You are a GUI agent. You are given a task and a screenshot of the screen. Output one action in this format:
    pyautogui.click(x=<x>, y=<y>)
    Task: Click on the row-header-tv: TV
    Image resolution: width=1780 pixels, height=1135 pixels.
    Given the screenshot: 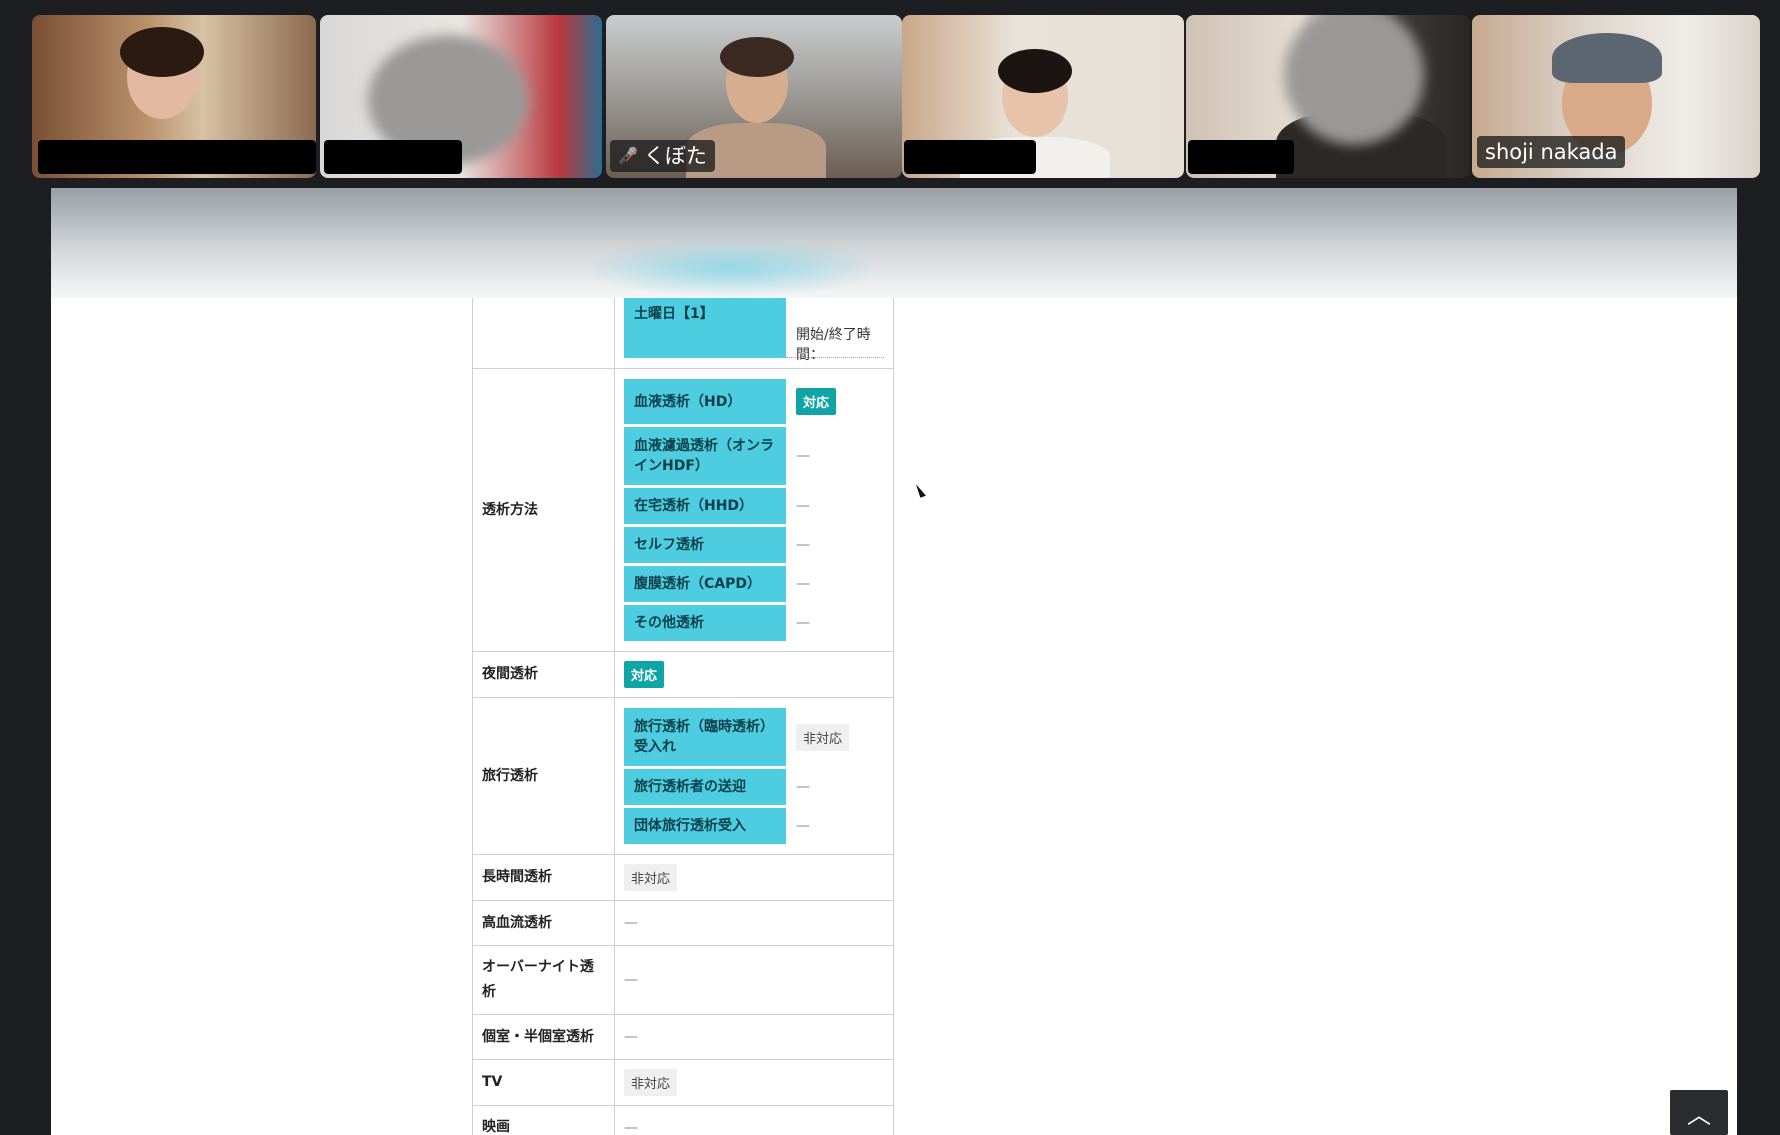 What is the action you would take?
    pyautogui.click(x=544, y=1082)
    